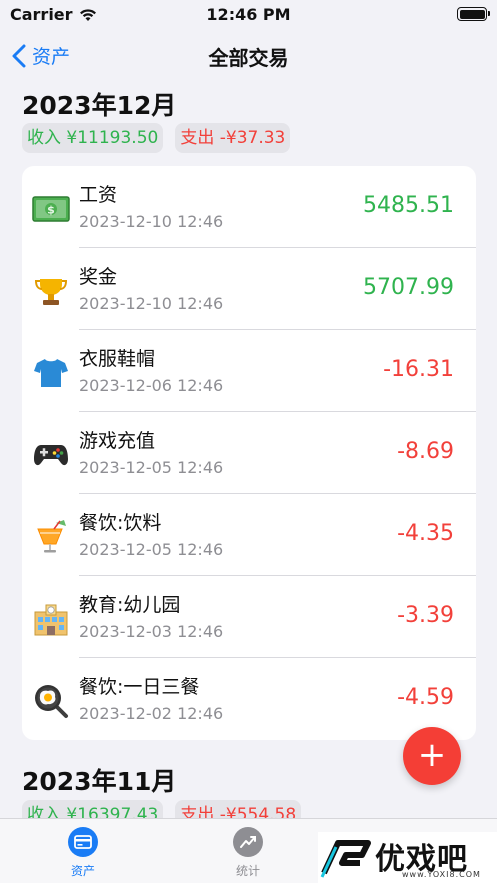  I want to click on transaction-amount: -3.39, so click(425, 615).